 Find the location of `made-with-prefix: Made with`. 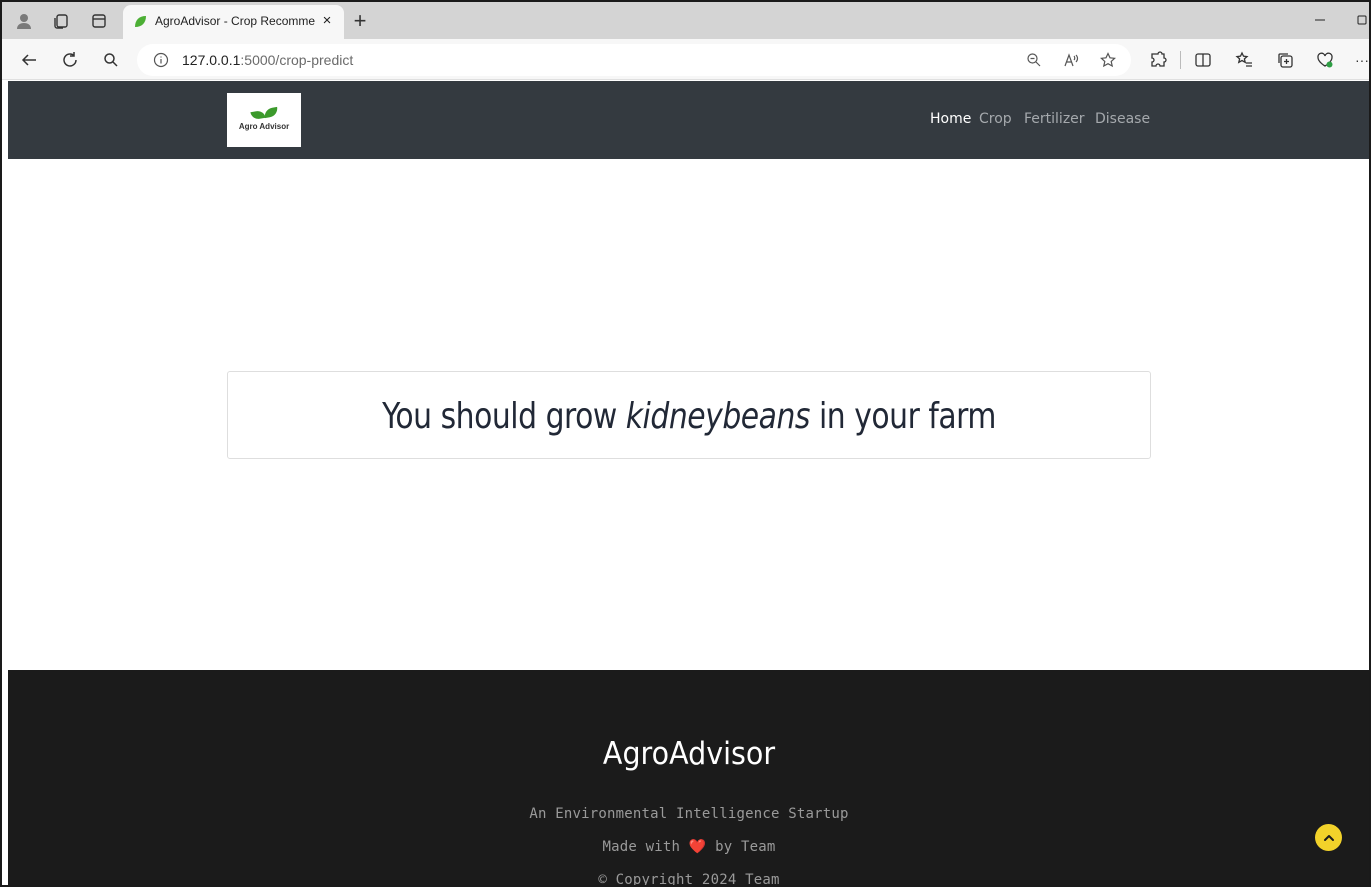

made-with-prefix: Made with is located at coordinates (645, 847).